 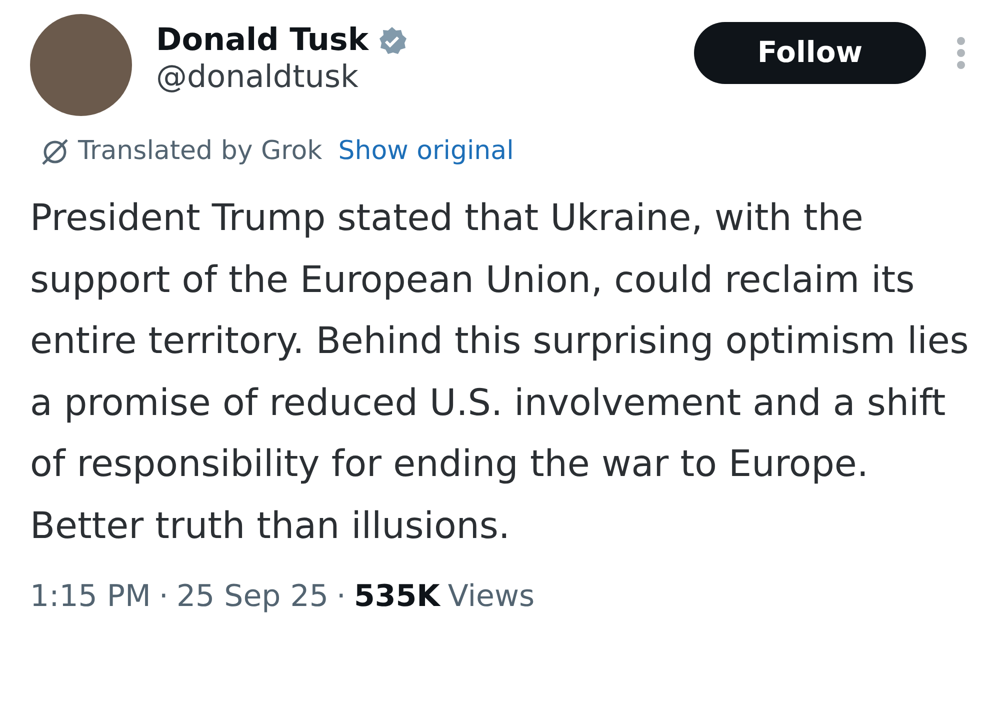 I want to click on translation-label: Translated by Grok, so click(x=200, y=151).